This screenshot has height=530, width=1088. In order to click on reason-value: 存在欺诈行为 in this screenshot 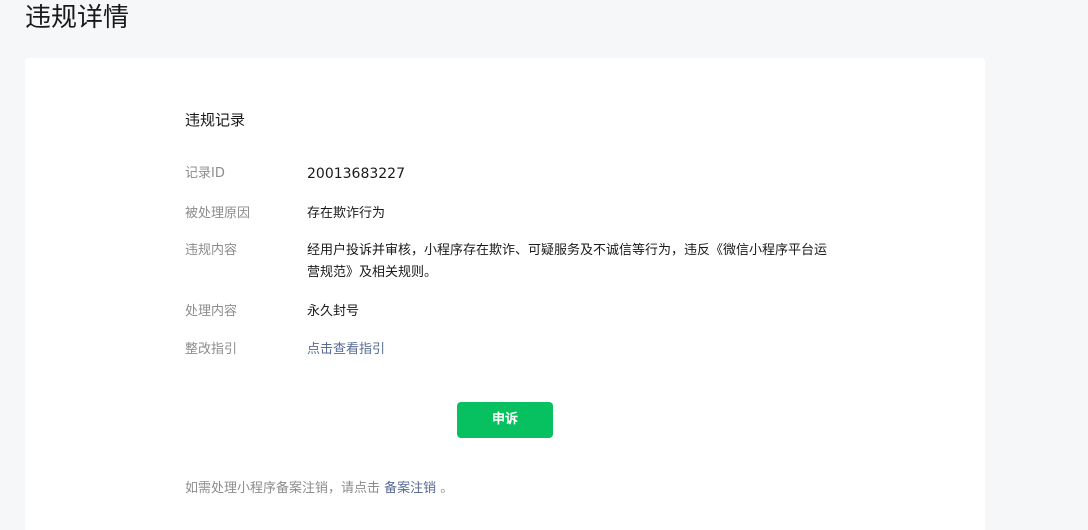, I will do `click(346, 213)`.